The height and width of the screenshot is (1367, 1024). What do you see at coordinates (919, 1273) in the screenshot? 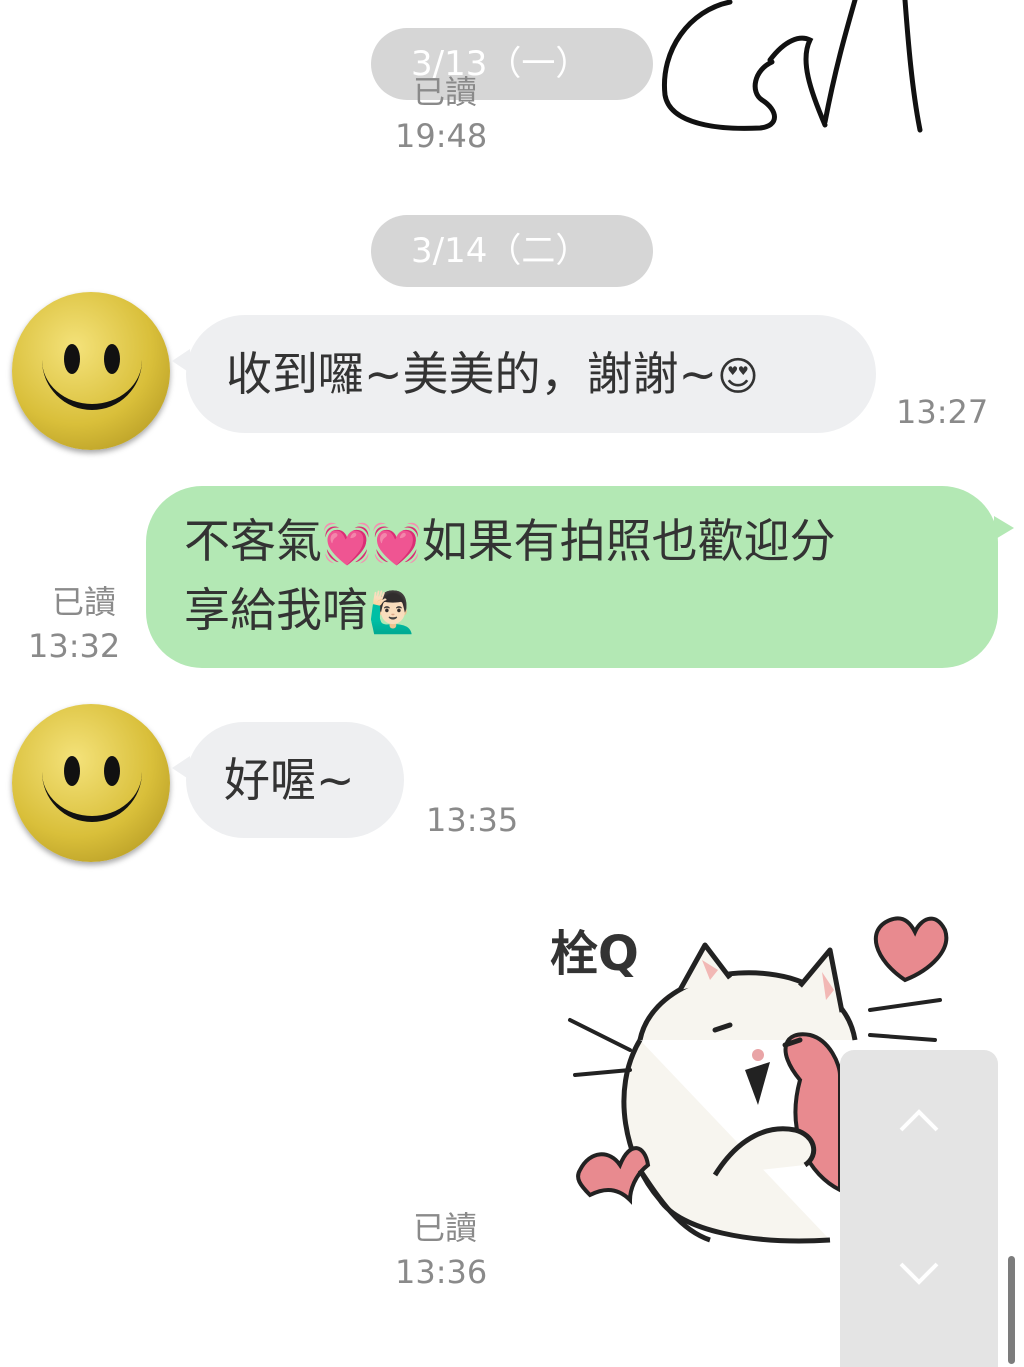
I see `chevron-down-icon` at bounding box center [919, 1273].